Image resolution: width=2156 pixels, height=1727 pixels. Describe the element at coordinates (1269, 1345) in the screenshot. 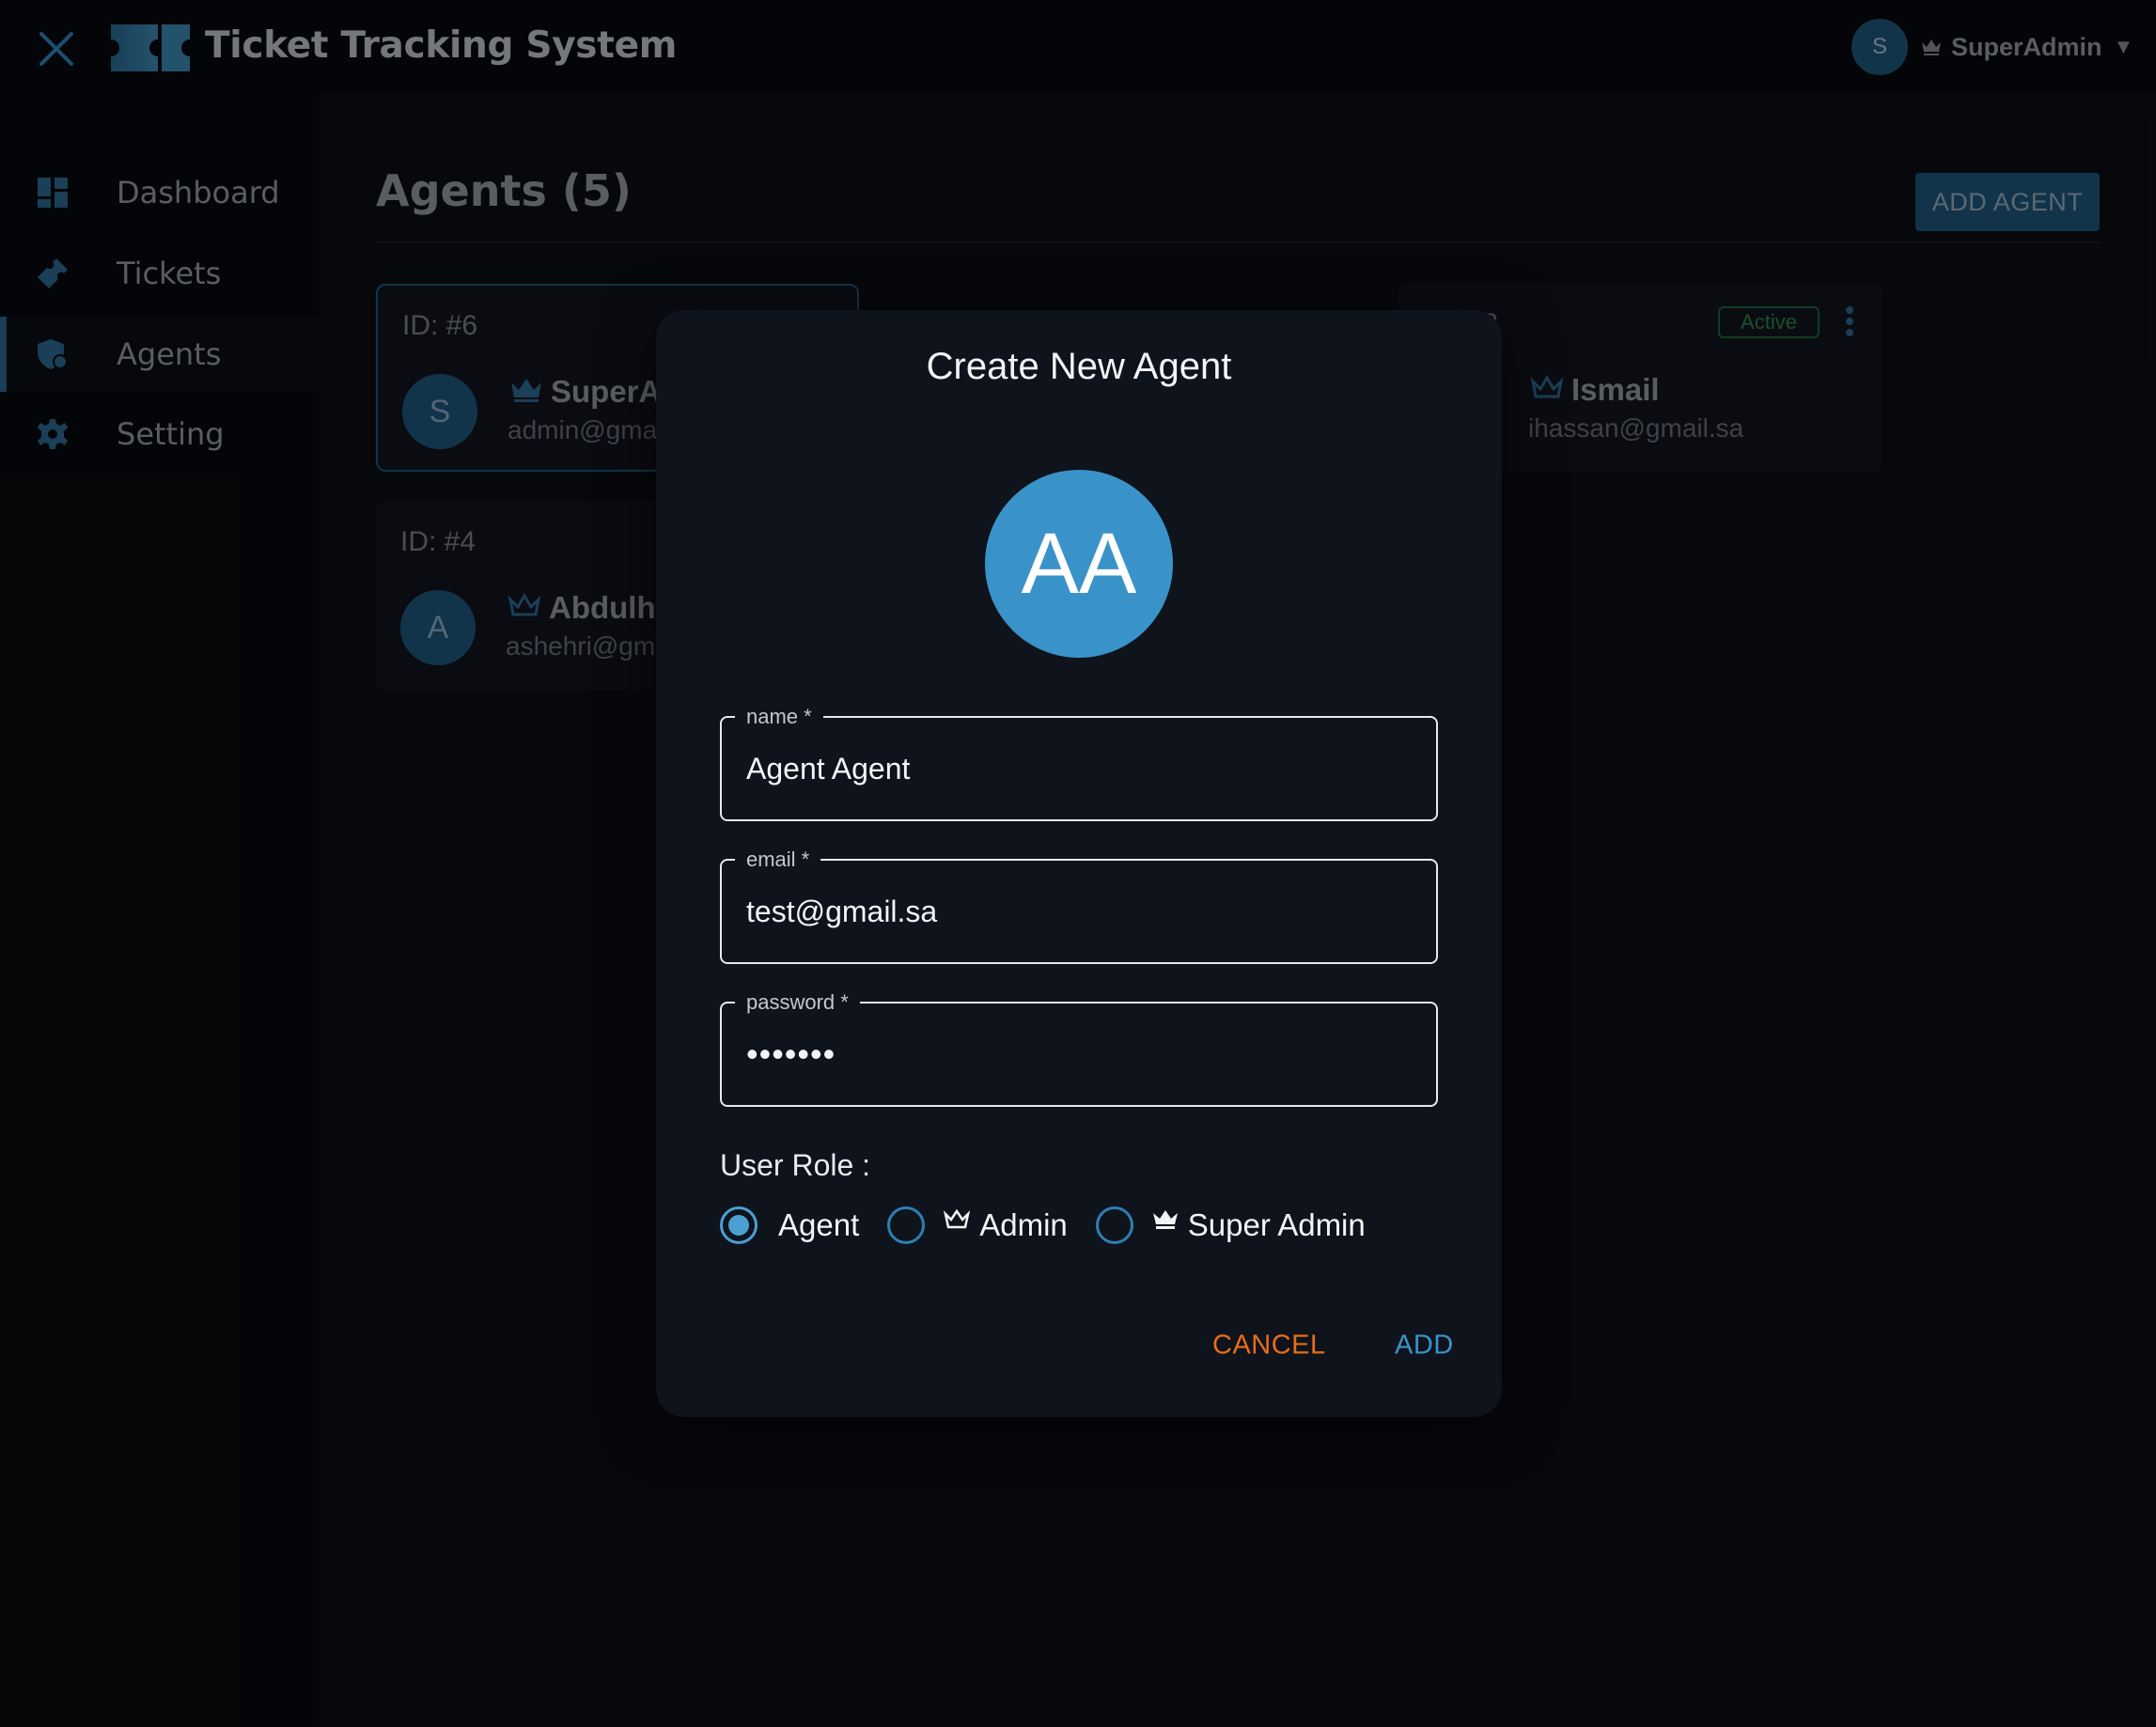

I see `cancel-button: CANCEL` at that location.